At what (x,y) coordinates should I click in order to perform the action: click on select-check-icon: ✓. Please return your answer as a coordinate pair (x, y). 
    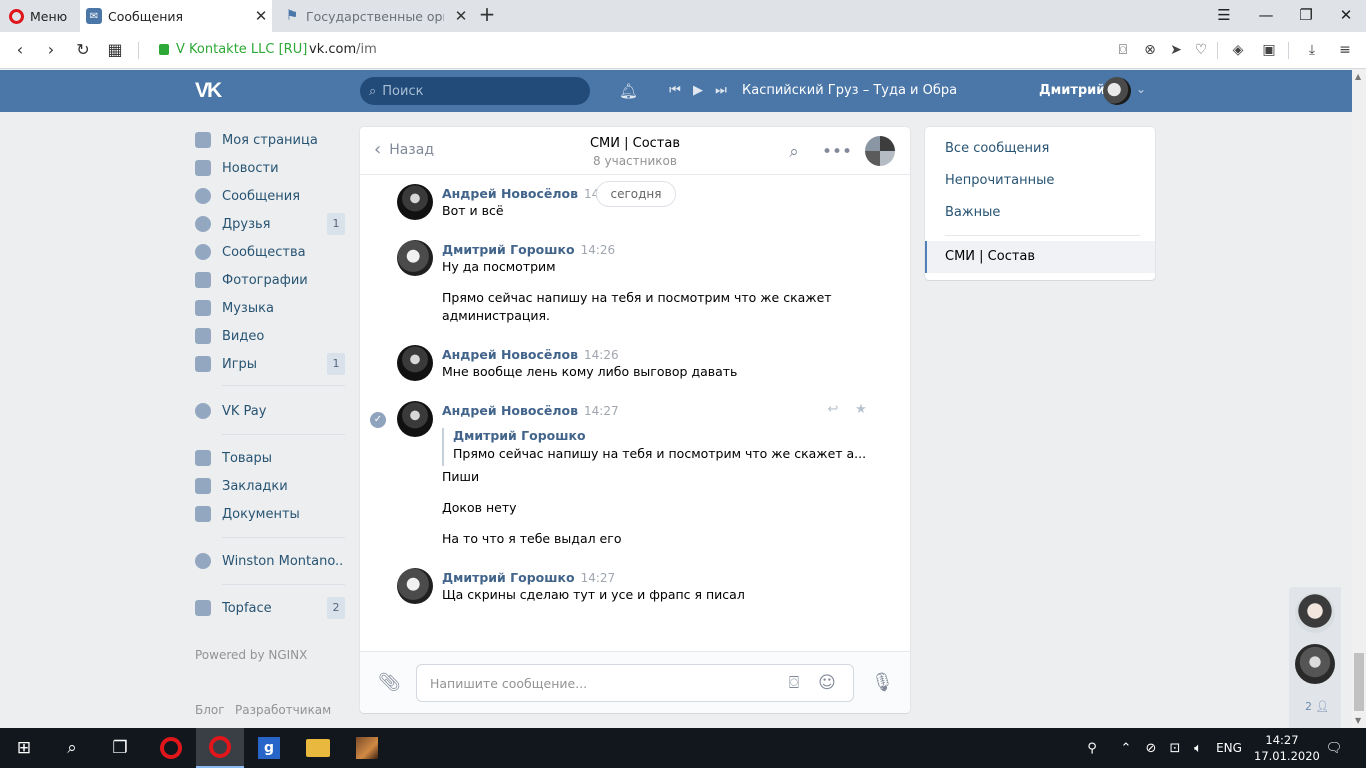
    Looking at the image, I should click on (378, 420).